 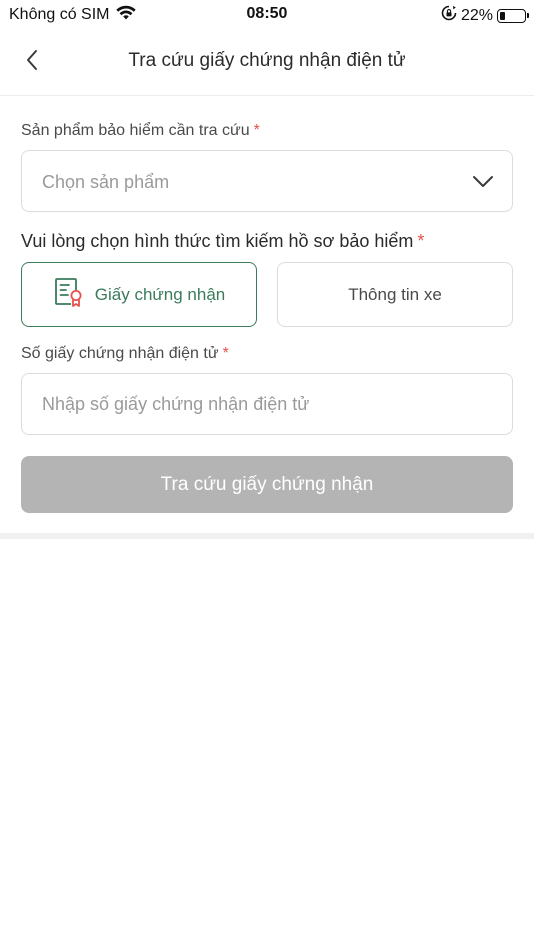 I want to click on nav-bar: Tra cứu giấy chứng nhận điện tử, so click(x=267, y=62).